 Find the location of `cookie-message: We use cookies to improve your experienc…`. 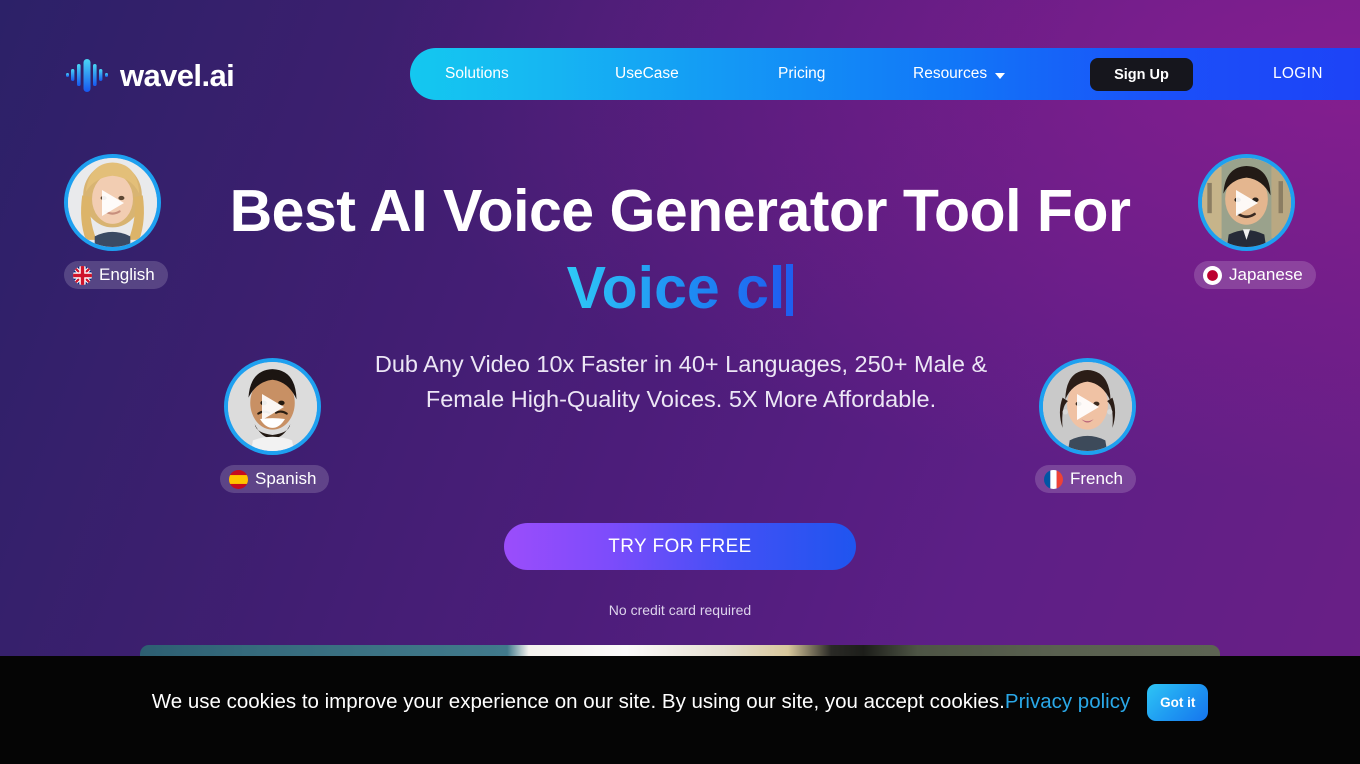

cookie-message: We use cookies to improve your experienc… is located at coordinates (578, 701).